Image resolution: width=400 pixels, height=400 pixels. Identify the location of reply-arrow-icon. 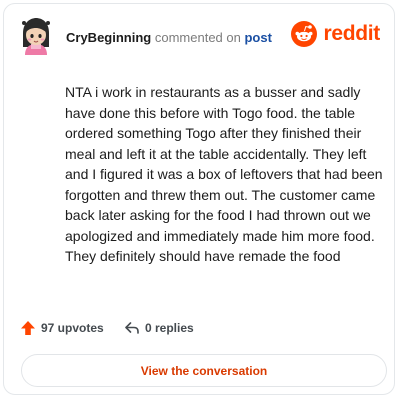
(132, 328).